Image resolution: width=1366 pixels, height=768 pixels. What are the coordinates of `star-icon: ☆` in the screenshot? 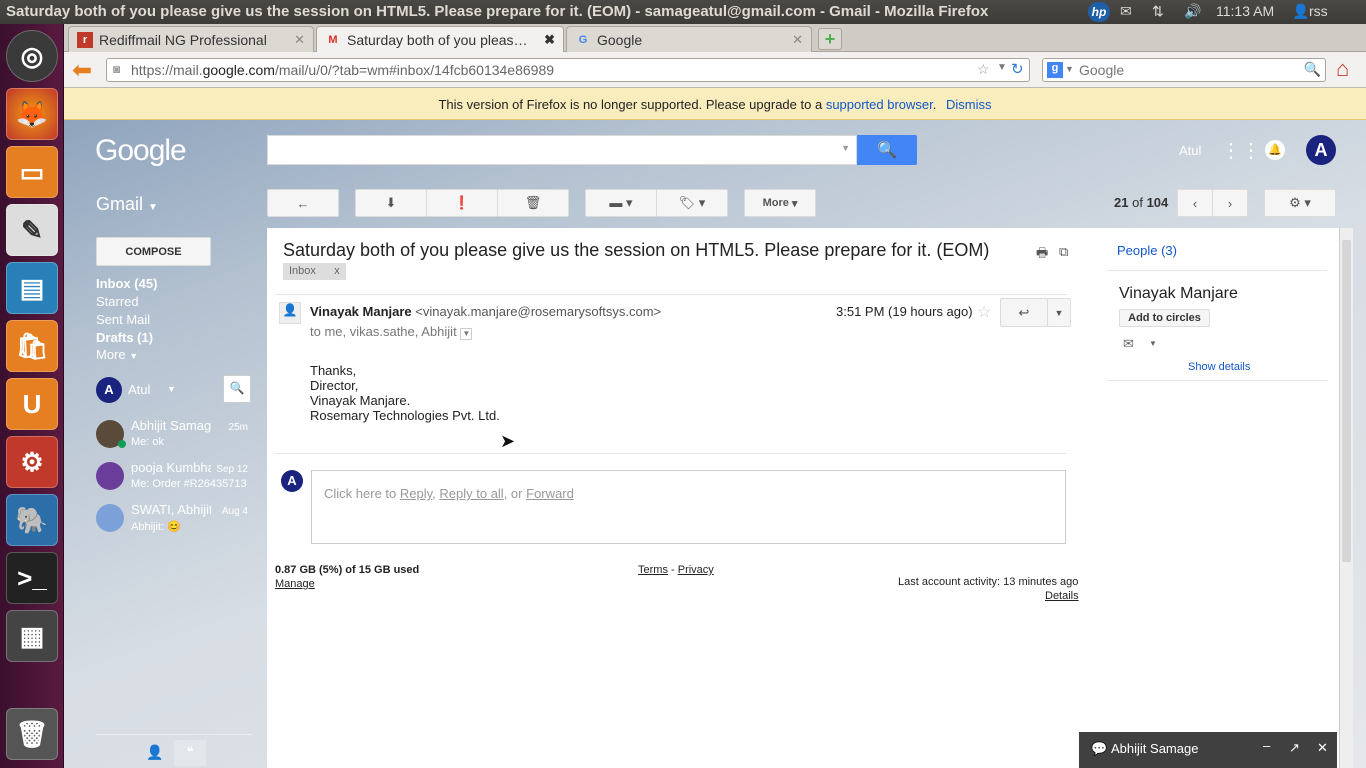 It's located at (984, 312).